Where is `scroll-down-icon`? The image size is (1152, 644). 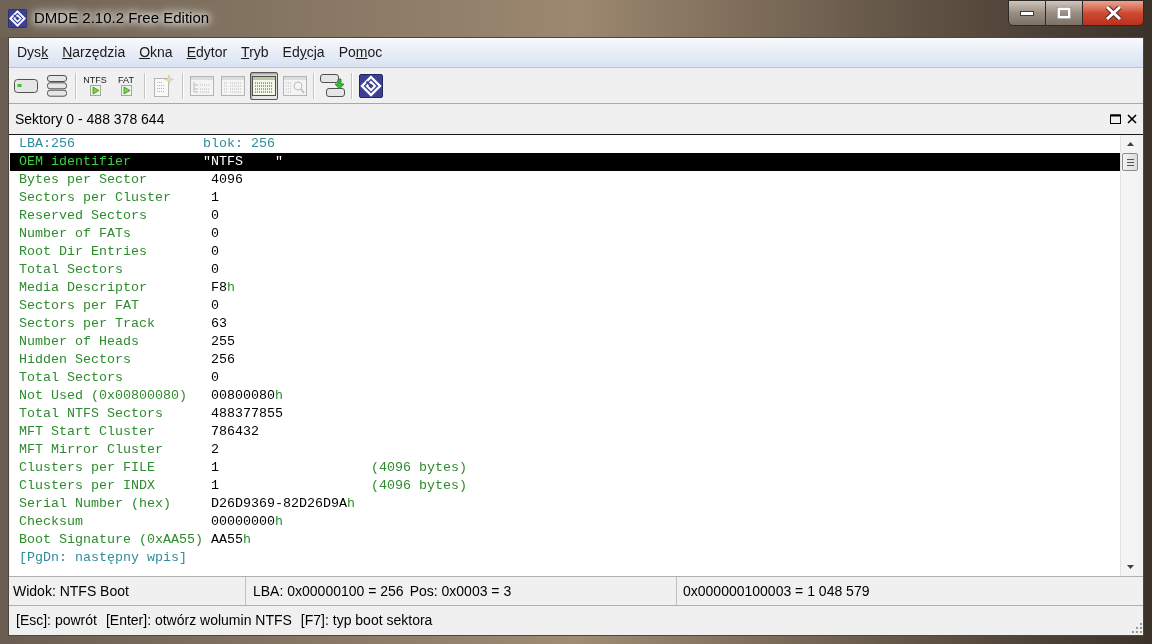
scroll-down-icon is located at coordinates (1130, 567).